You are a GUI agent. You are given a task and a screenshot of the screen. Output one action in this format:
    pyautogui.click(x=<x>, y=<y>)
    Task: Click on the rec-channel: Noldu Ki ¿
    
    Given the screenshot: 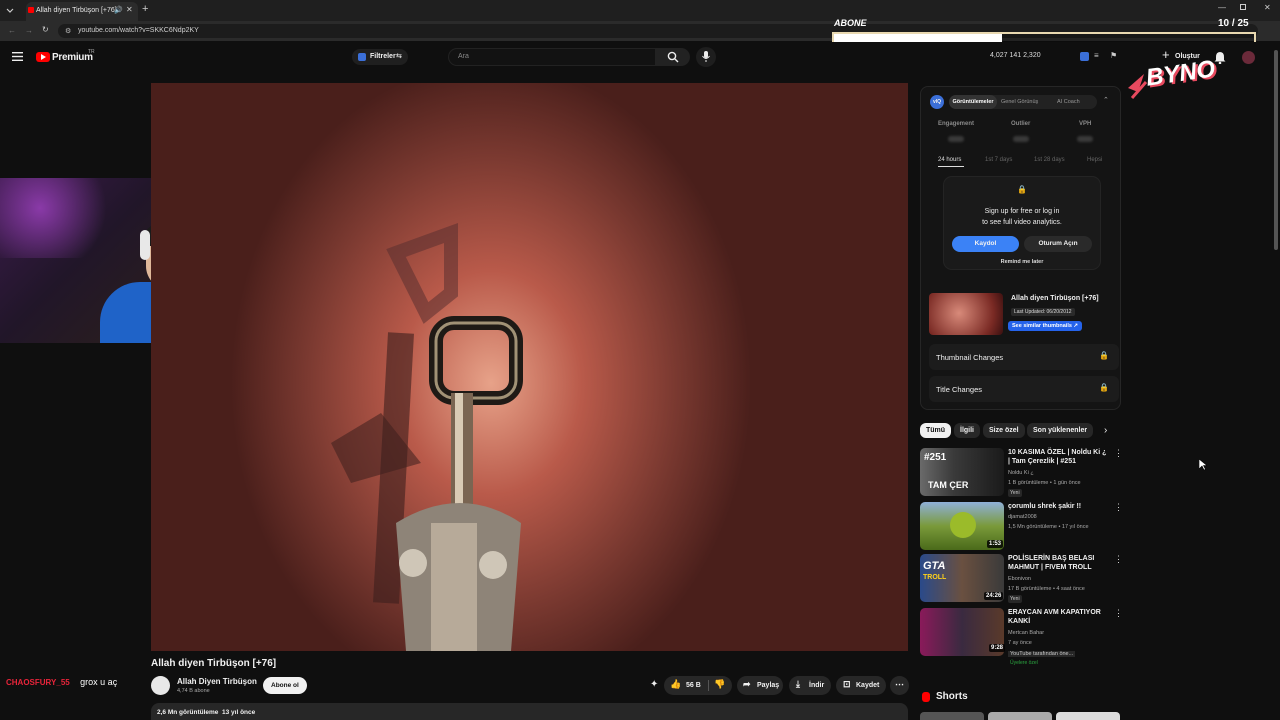 What is the action you would take?
    pyautogui.click(x=1021, y=473)
    